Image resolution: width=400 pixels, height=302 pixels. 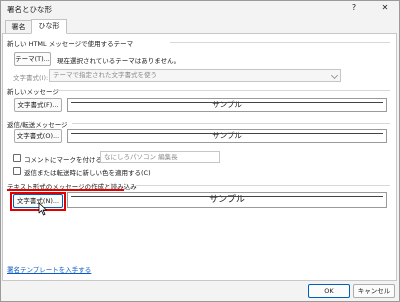 I want to click on plain-text-font-preview: サンプル, so click(x=227, y=200).